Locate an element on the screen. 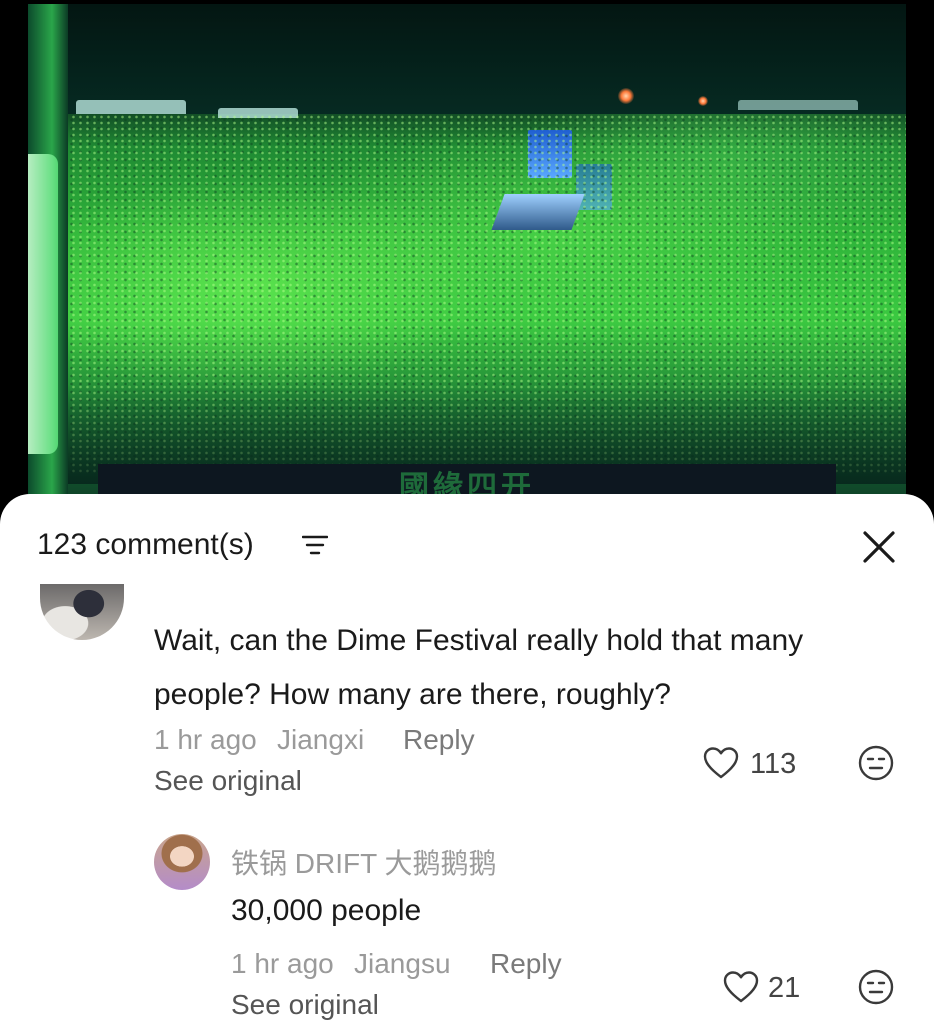  comment-count: 123 comment(s) is located at coordinates (145, 544).